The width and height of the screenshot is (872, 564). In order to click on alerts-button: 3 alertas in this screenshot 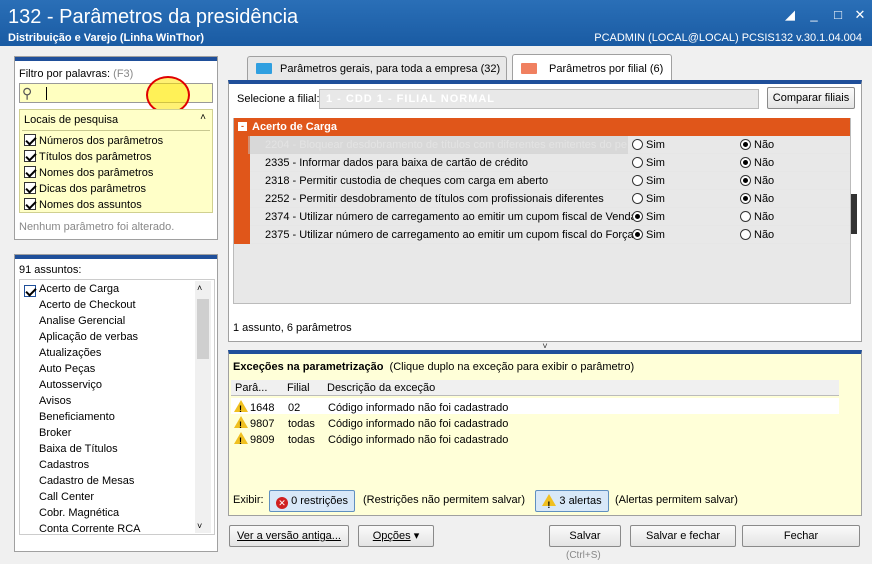, I will do `click(572, 502)`.